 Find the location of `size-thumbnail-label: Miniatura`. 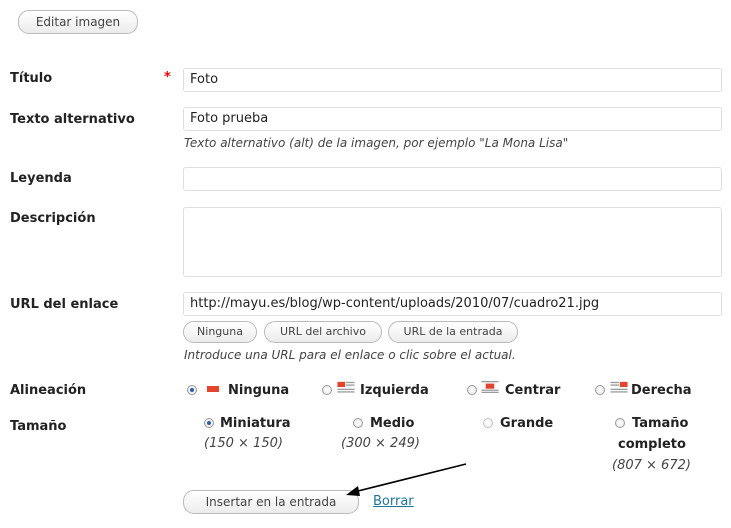

size-thumbnail-label: Miniatura is located at coordinates (255, 423).